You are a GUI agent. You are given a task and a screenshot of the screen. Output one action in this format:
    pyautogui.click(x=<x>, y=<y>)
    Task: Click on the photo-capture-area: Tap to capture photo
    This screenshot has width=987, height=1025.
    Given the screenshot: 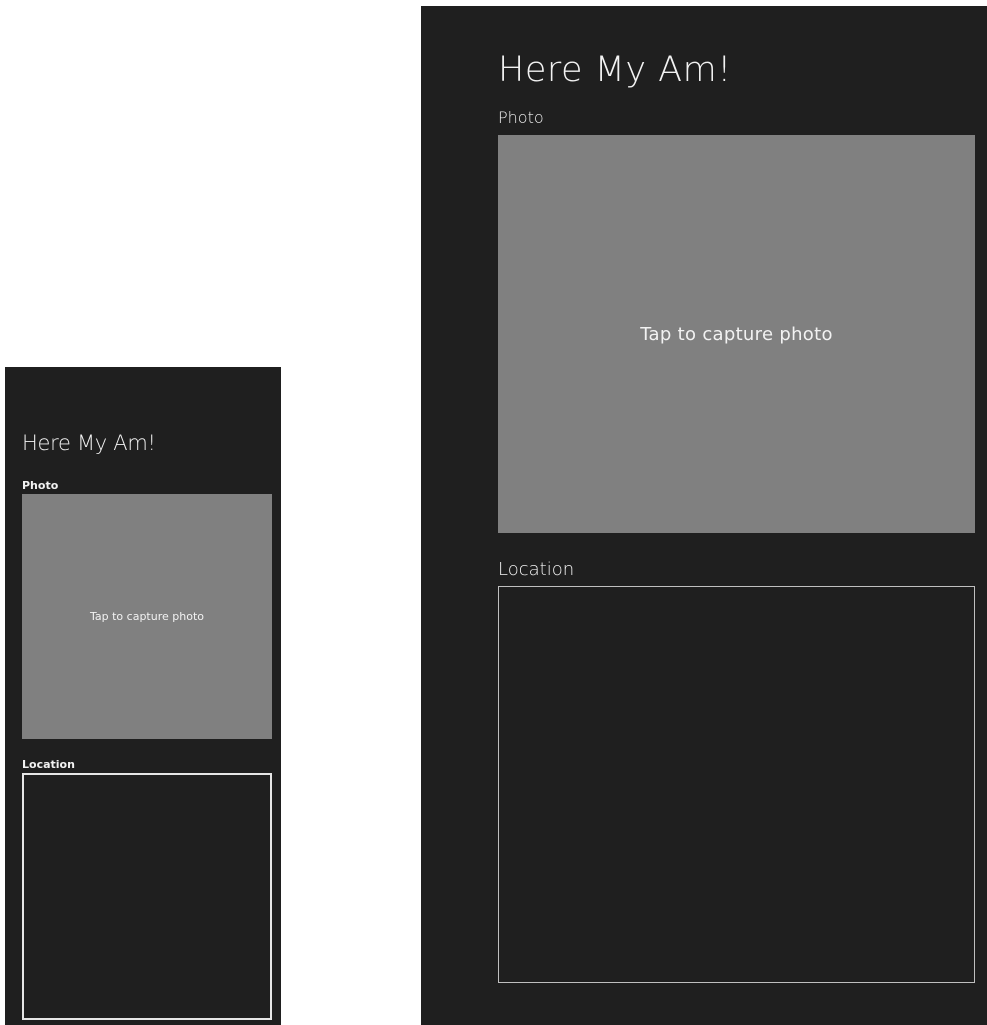 What is the action you would take?
    pyautogui.click(x=147, y=616)
    